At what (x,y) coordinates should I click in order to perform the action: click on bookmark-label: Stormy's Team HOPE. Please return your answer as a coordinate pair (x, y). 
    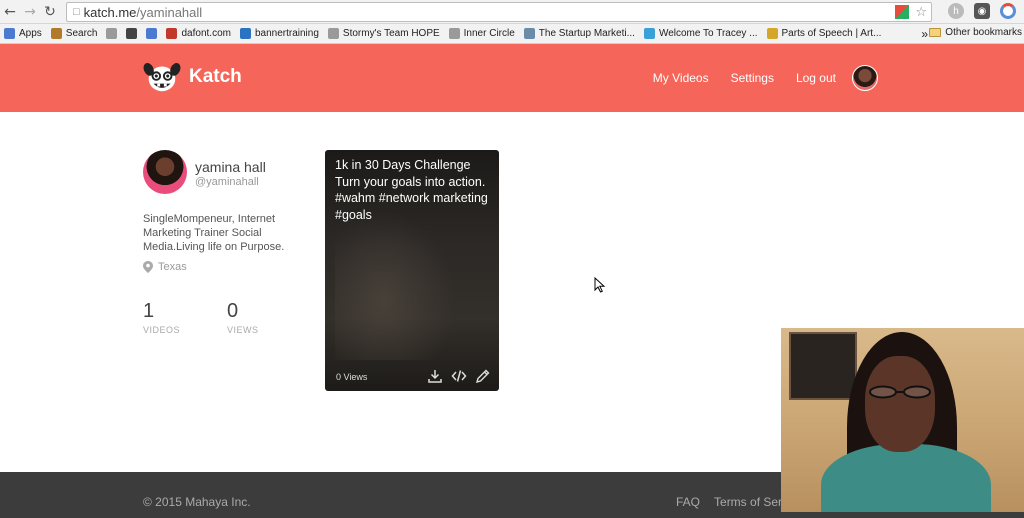
    Looking at the image, I should click on (391, 33).